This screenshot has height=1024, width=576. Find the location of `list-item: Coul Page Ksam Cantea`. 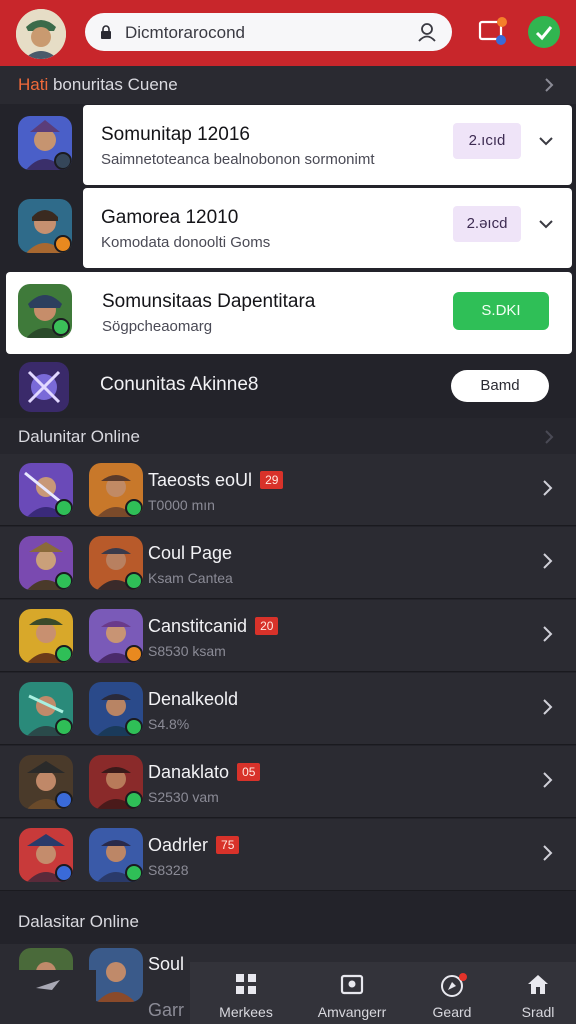

list-item: Coul Page Ksam Cantea is located at coordinates (288, 563).